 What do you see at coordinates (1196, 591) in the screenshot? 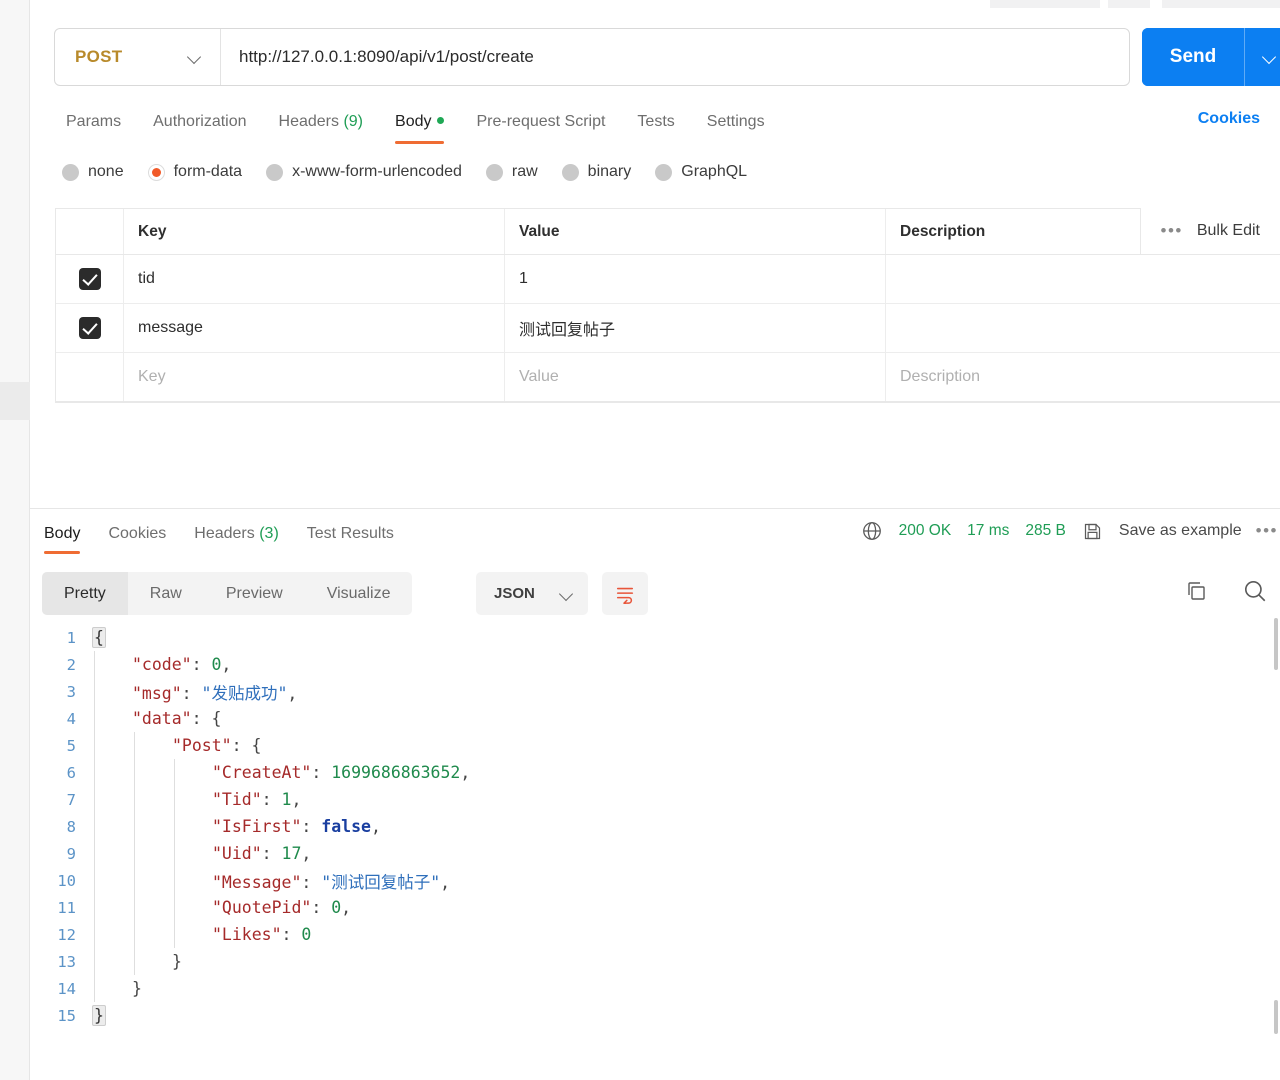
I see `copy-icon` at bounding box center [1196, 591].